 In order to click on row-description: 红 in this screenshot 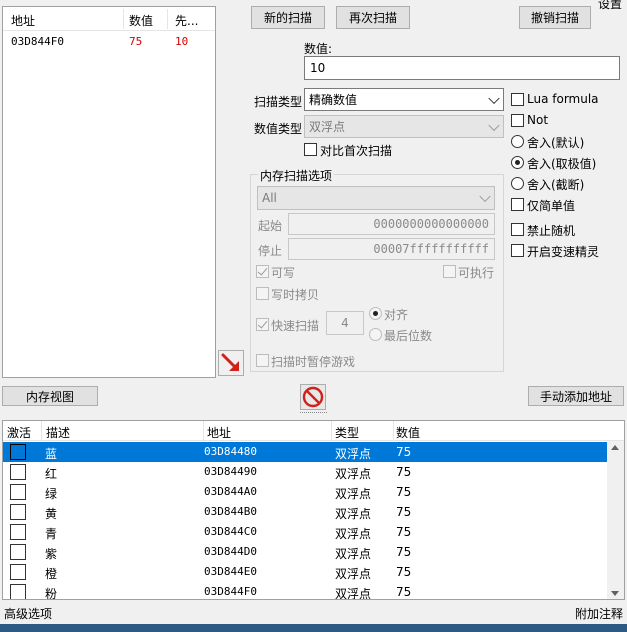, I will do `click(51, 474)`.